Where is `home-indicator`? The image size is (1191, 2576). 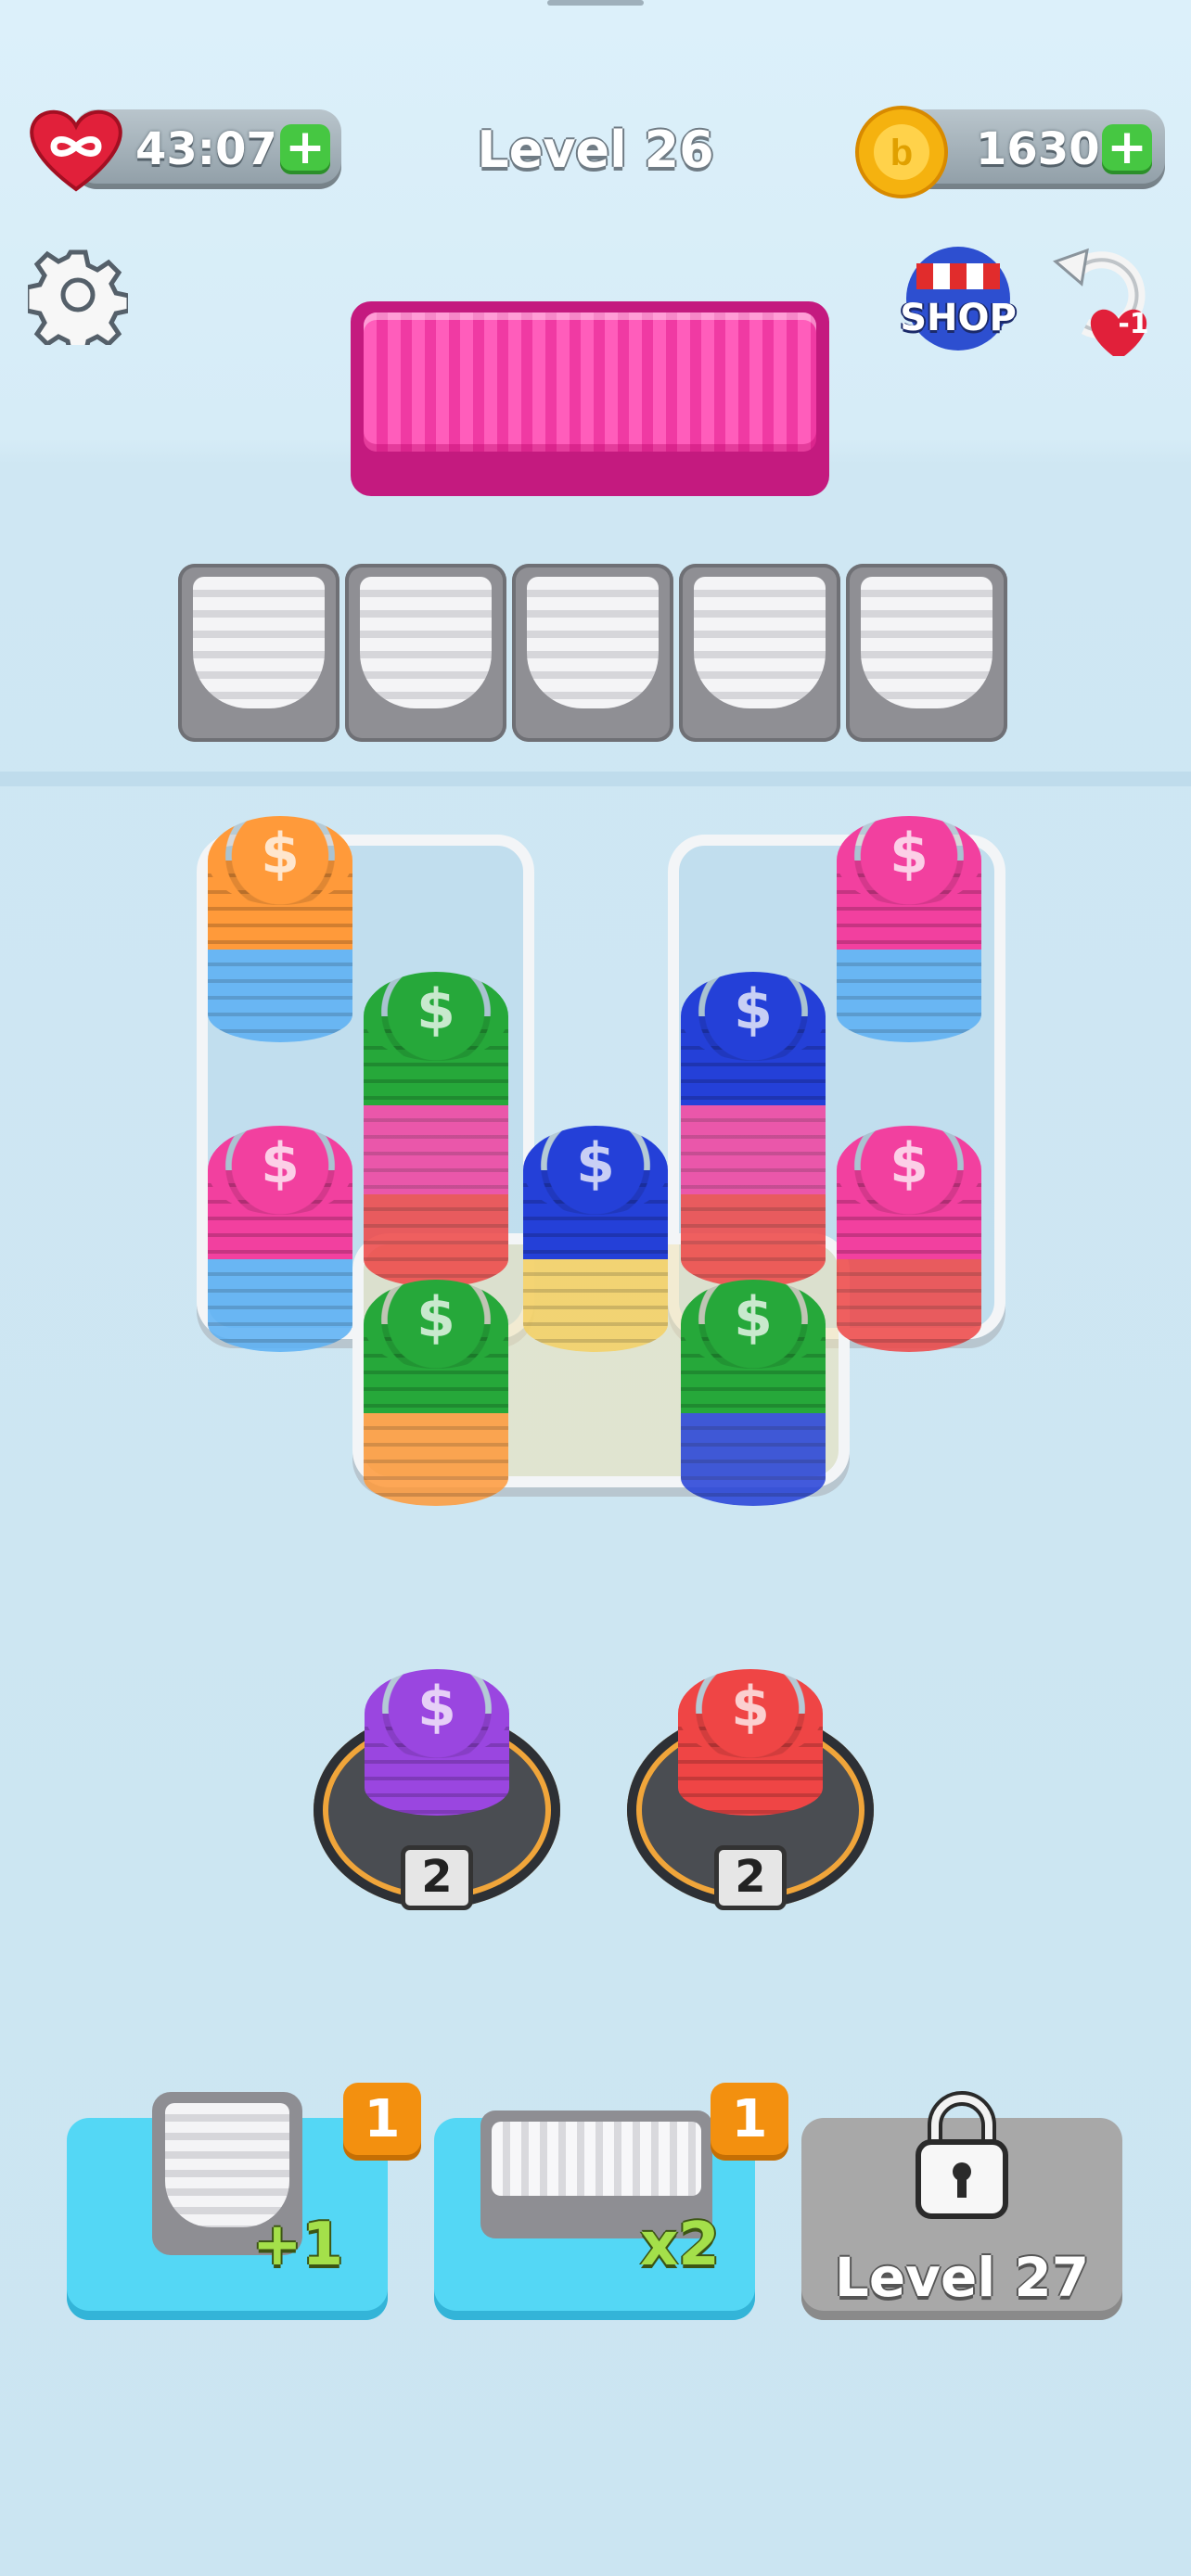 home-indicator is located at coordinates (595, 3).